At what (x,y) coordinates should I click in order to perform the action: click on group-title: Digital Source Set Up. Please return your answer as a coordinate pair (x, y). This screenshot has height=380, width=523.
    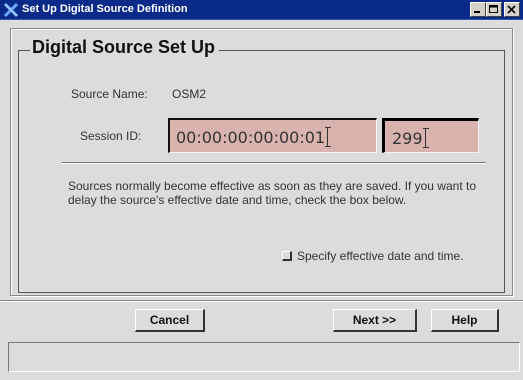
    Looking at the image, I should click on (125, 47).